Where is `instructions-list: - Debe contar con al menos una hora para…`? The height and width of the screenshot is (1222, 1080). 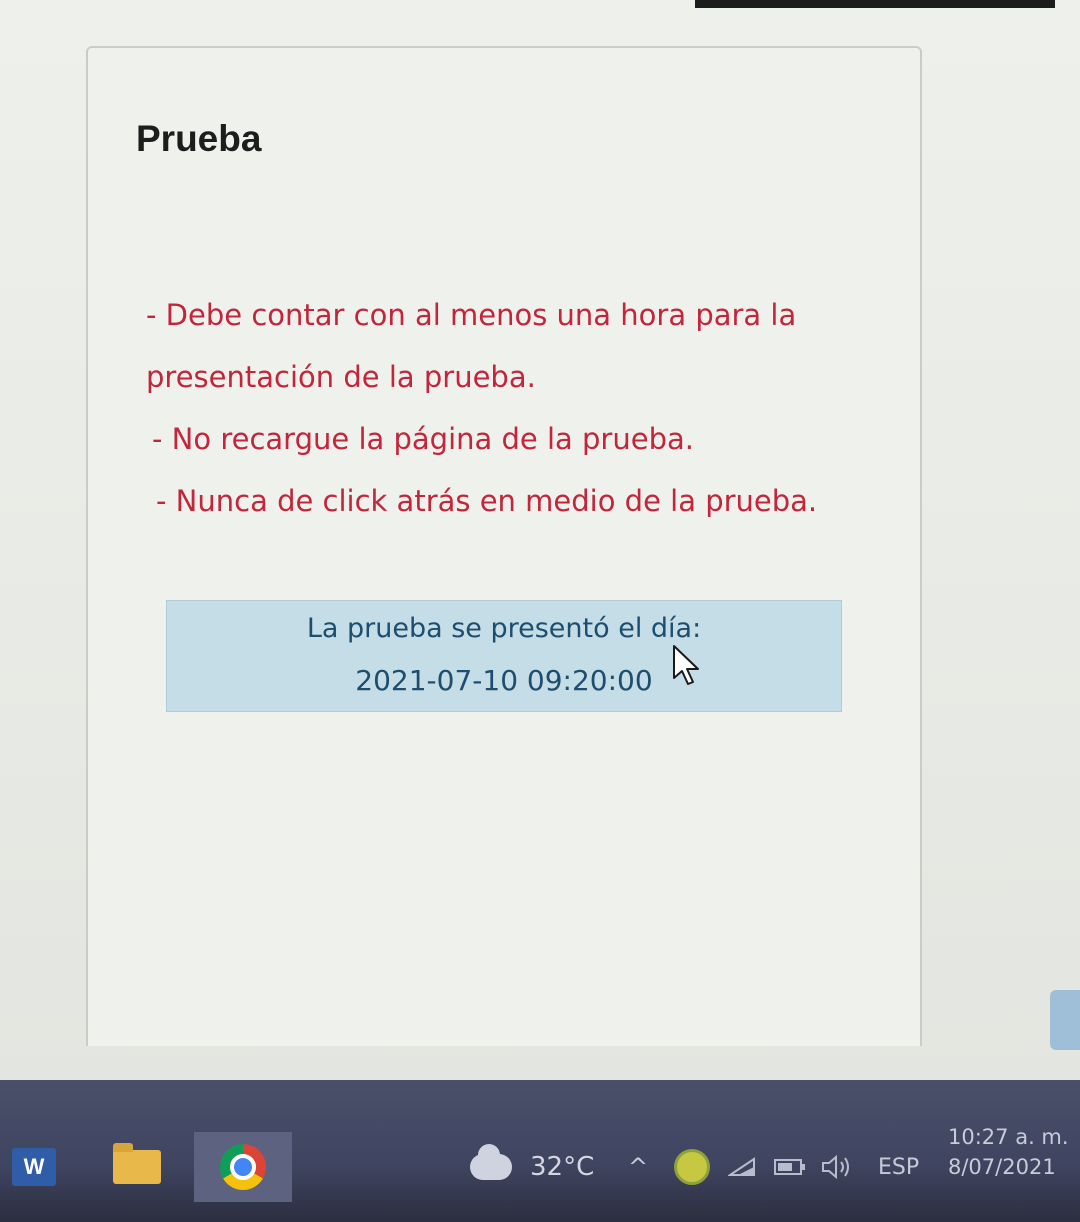 instructions-list: - Debe contar con al menos una hora para… is located at coordinates (496, 408).